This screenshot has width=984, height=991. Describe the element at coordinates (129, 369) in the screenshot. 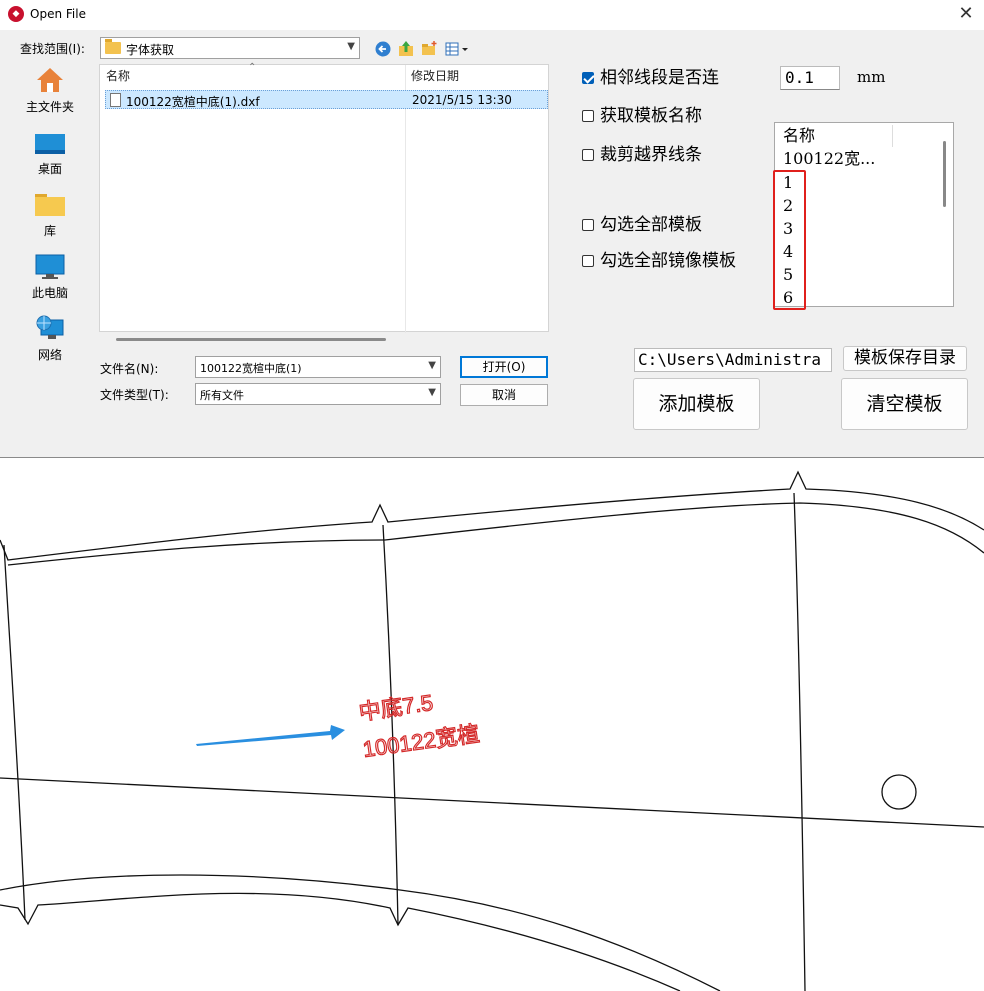

I see `filename-label: 文件名(N):` at that location.